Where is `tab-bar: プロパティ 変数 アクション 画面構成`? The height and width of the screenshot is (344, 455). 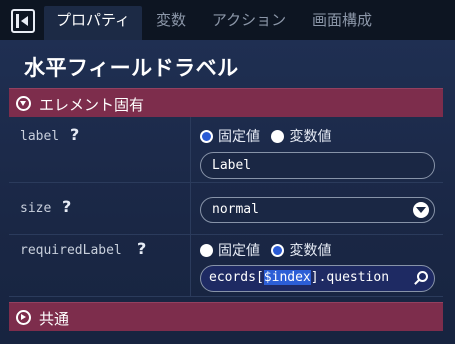
tab-bar: プロパティ 変数 アクション 画面構成 is located at coordinates (227, 20).